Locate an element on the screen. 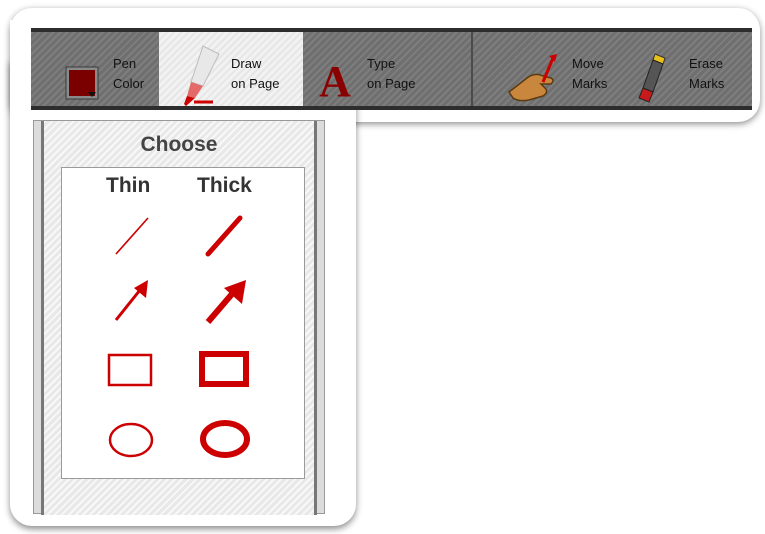 The width and height of the screenshot is (765, 534). thin-rectangle-option is located at coordinates (130, 370).